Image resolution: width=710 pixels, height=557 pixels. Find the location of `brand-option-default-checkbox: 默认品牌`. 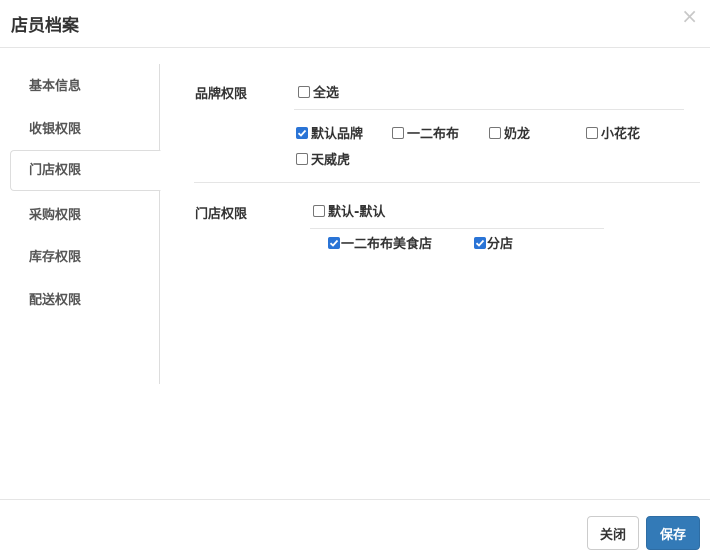

brand-option-default-checkbox: 默认品牌 is located at coordinates (329, 132).